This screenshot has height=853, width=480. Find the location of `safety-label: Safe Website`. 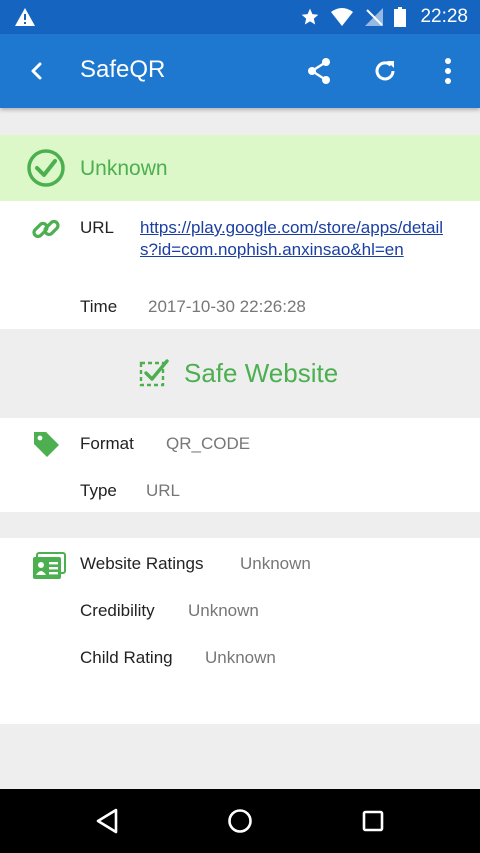

safety-label: Safe Website is located at coordinates (261, 373).